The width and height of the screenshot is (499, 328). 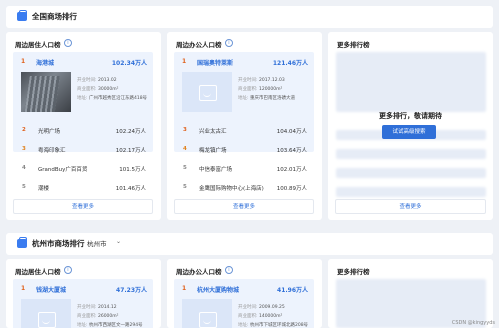 What do you see at coordinates (261, 307) in the screenshot?
I see `open-time: 开业时间: 2009.09.25` at bounding box center [261, 307].